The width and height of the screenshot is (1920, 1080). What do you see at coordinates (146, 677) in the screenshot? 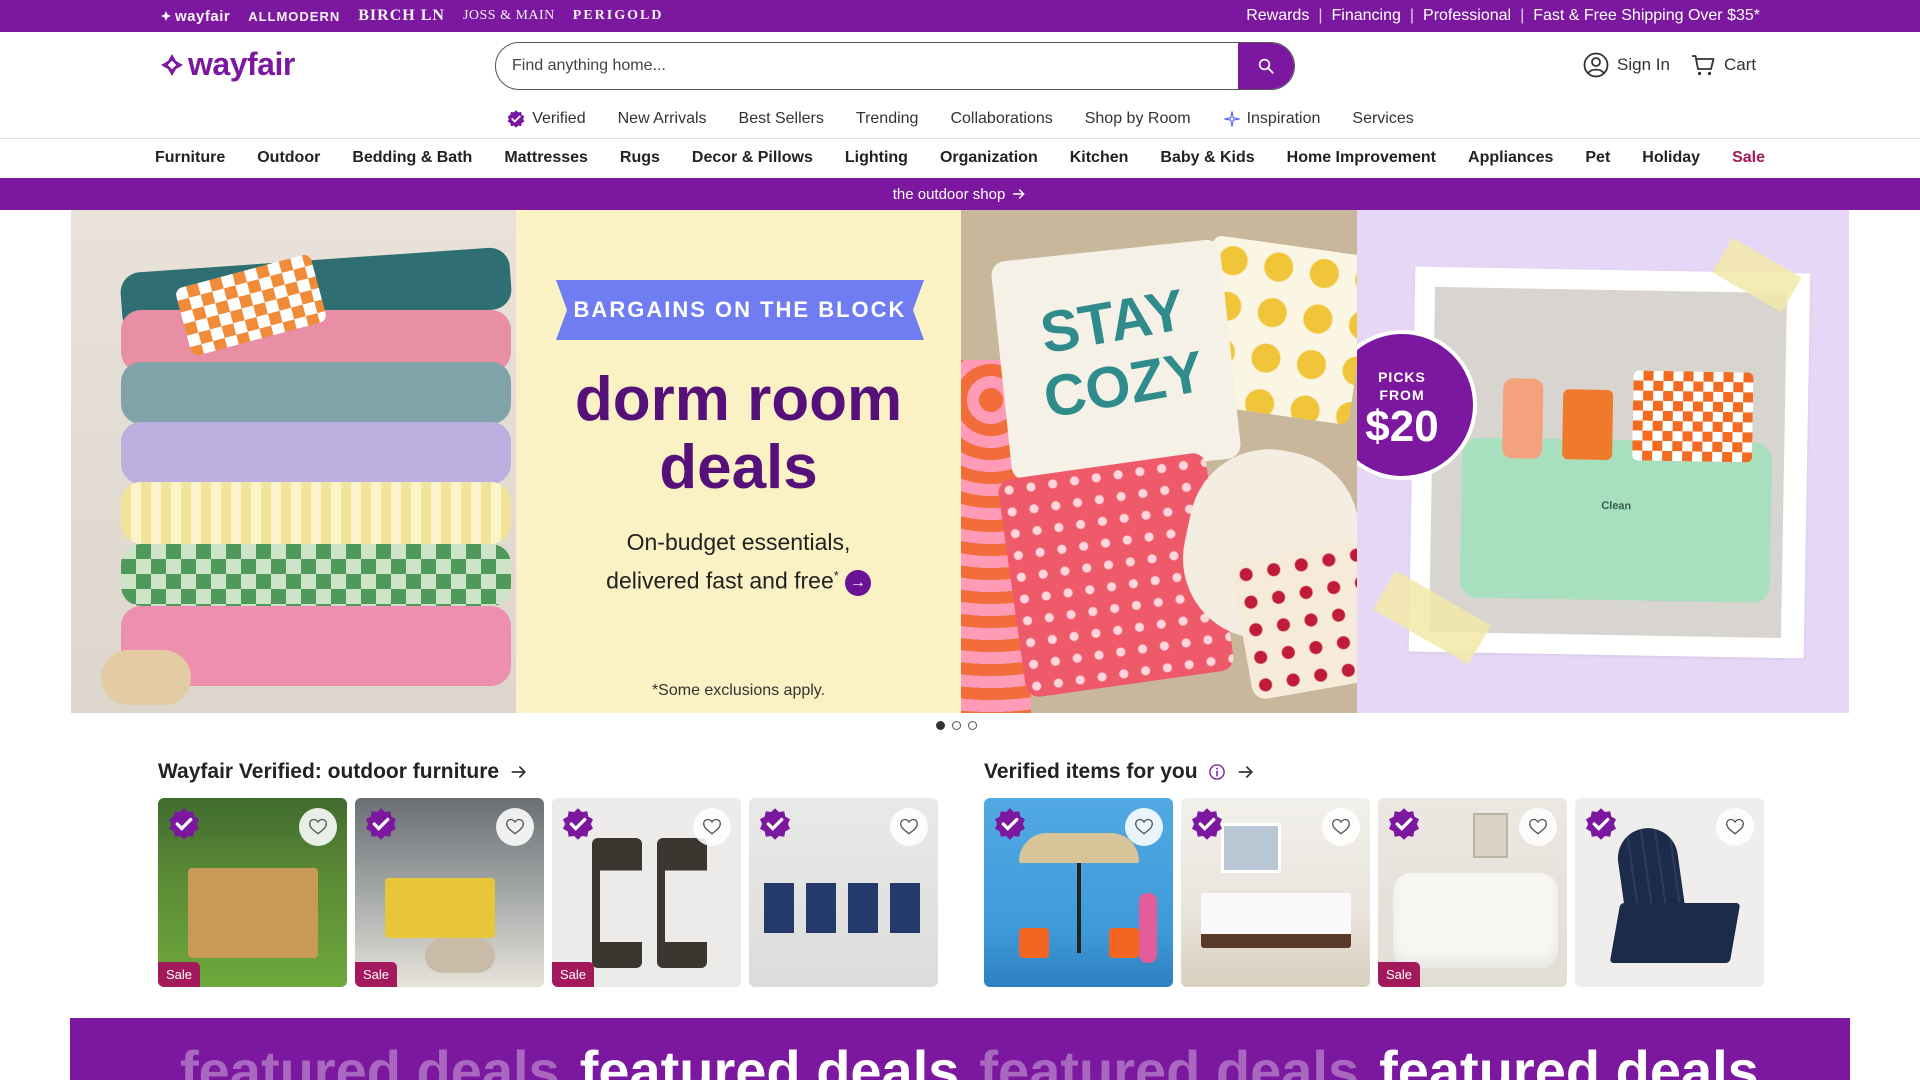
I see `bath-brush-image` at bounding box center [146, 677].